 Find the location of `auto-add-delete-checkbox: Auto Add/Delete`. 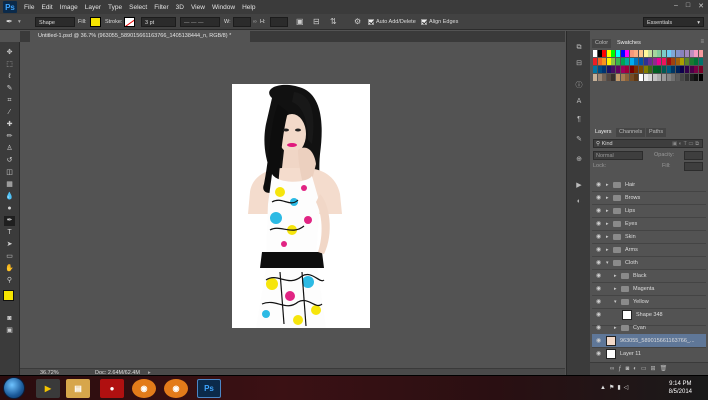

auto-add-delete-checkbox: Auto Add/Delete is located at coordinates (392, 22).